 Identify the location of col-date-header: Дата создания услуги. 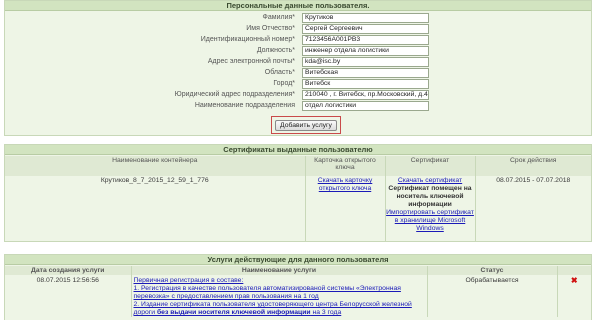
(68, 270).